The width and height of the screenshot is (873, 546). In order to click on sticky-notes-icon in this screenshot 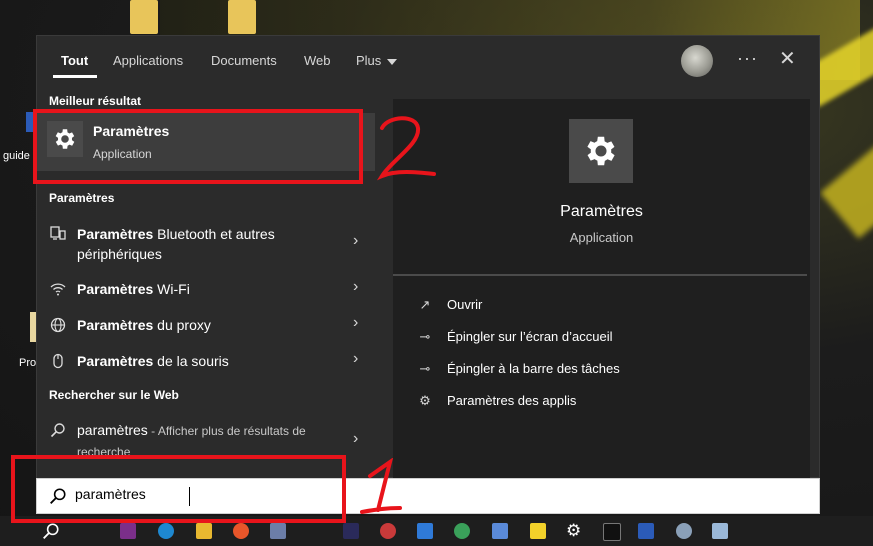, I will do `click(538, 531)`.